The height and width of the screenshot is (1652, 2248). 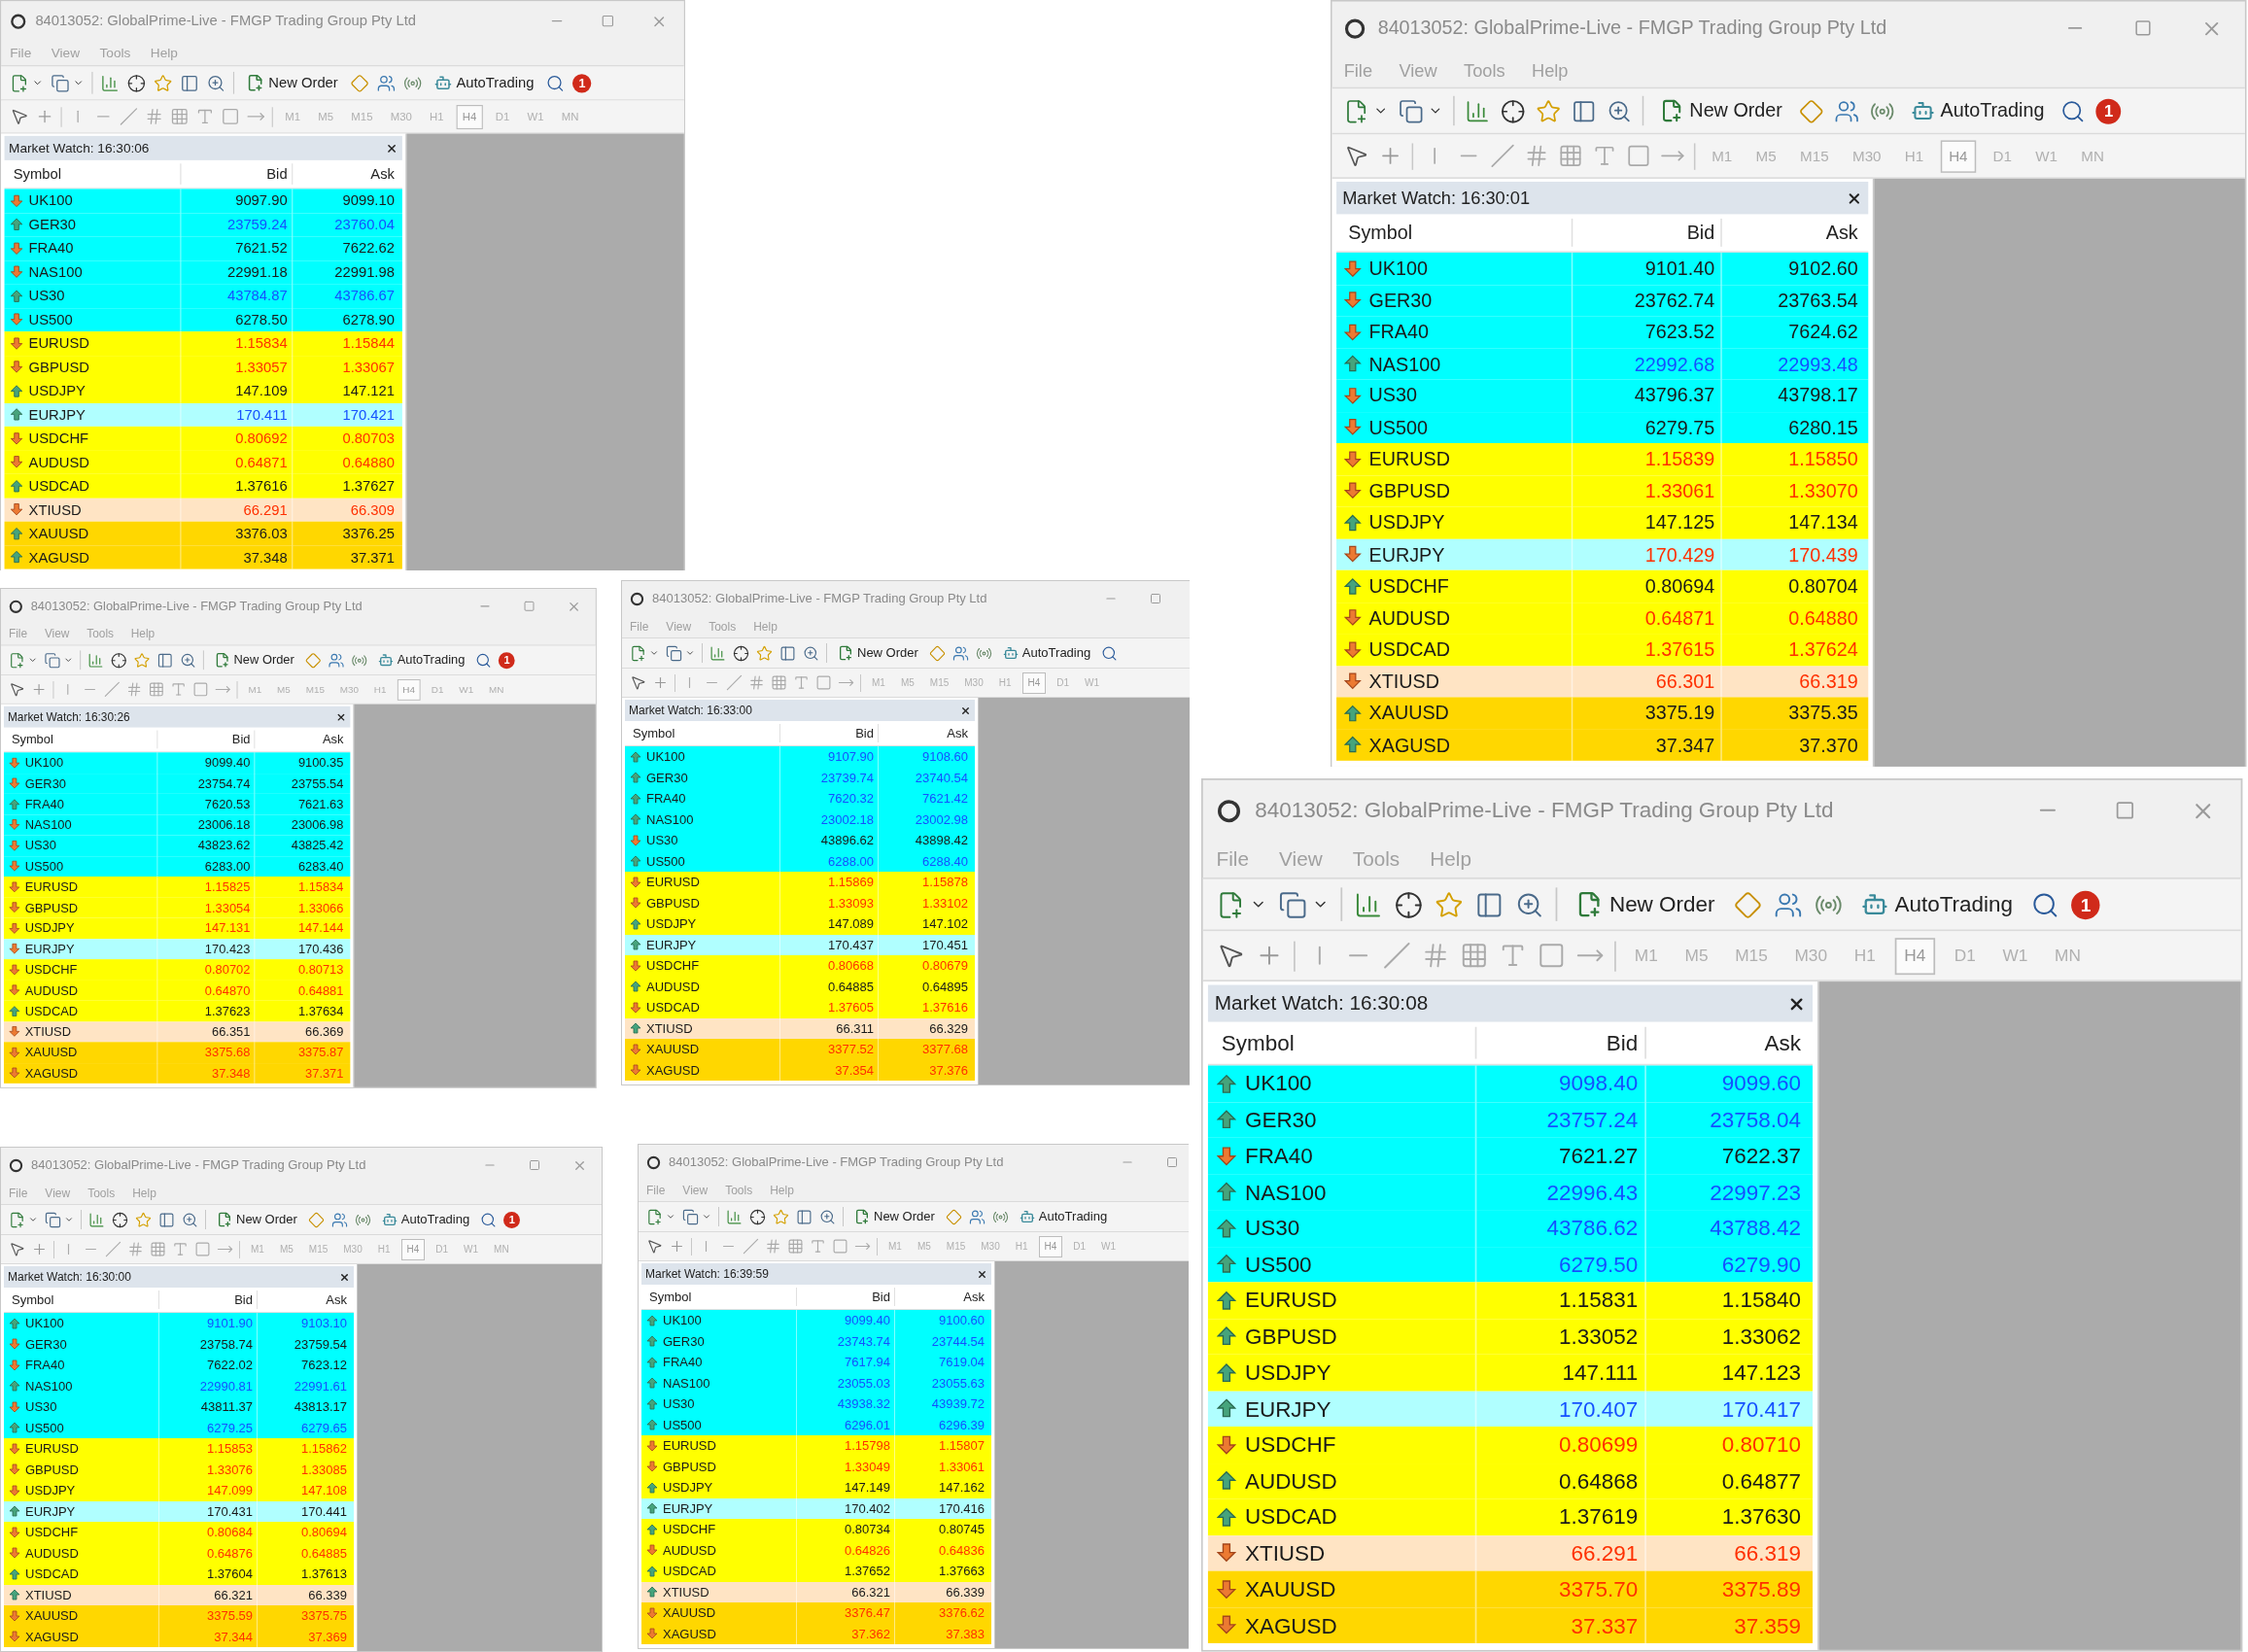 I want to click on quote-row: AUDUSD 0.64870 0.64881, so click(x=177, y=991).